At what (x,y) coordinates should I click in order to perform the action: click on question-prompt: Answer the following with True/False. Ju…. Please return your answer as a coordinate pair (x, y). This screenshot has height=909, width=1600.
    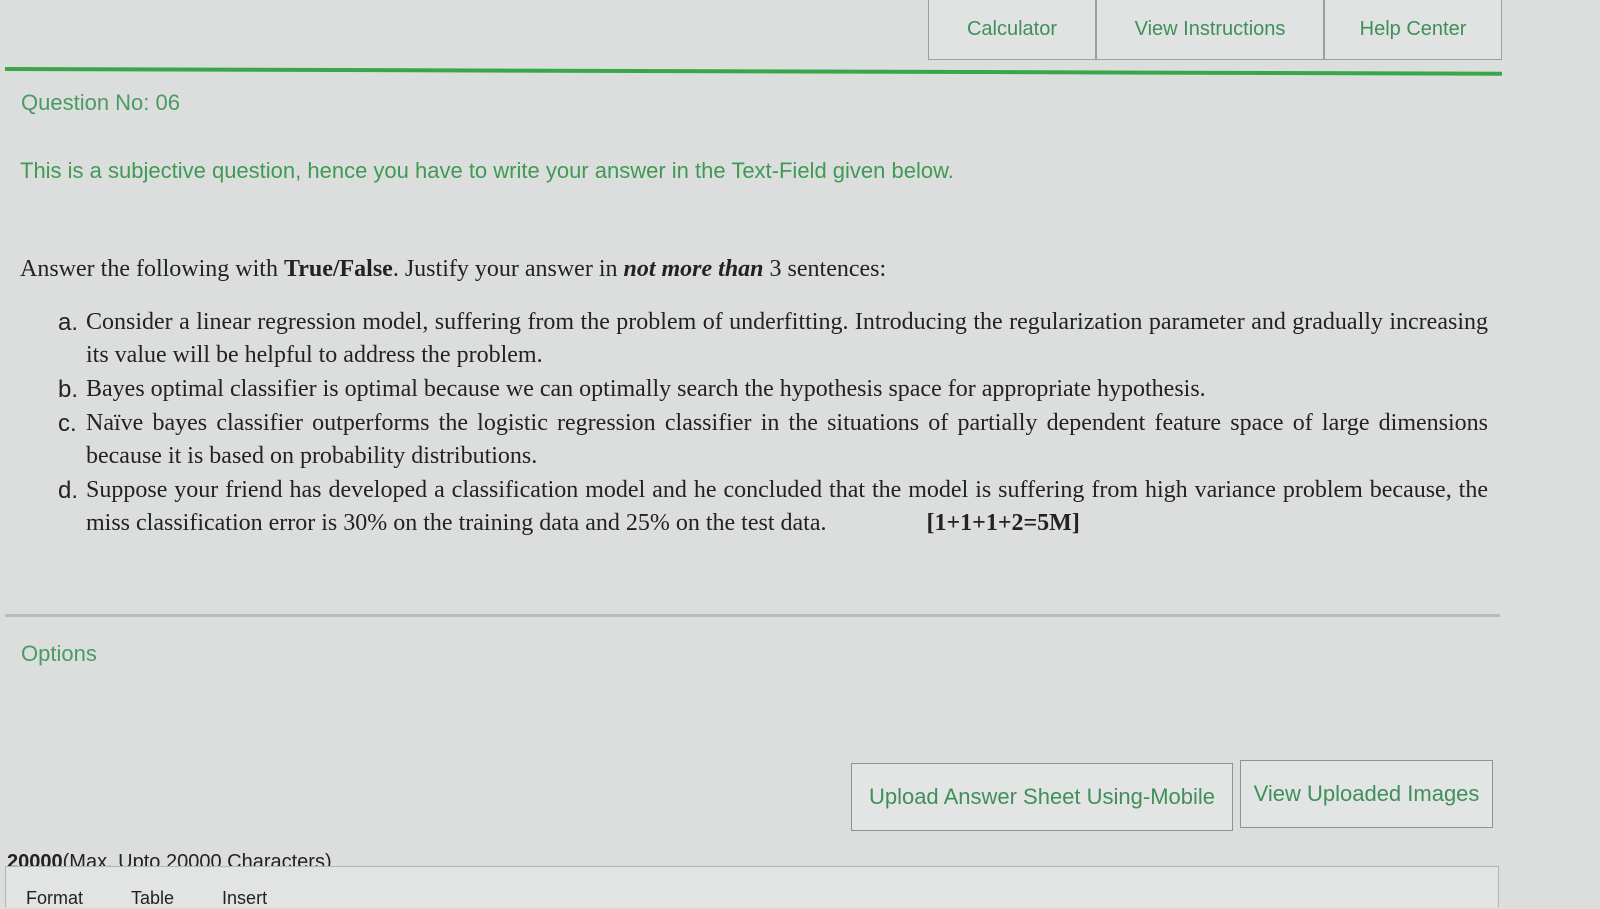
    Looking at the image, I should click on (453, 269).